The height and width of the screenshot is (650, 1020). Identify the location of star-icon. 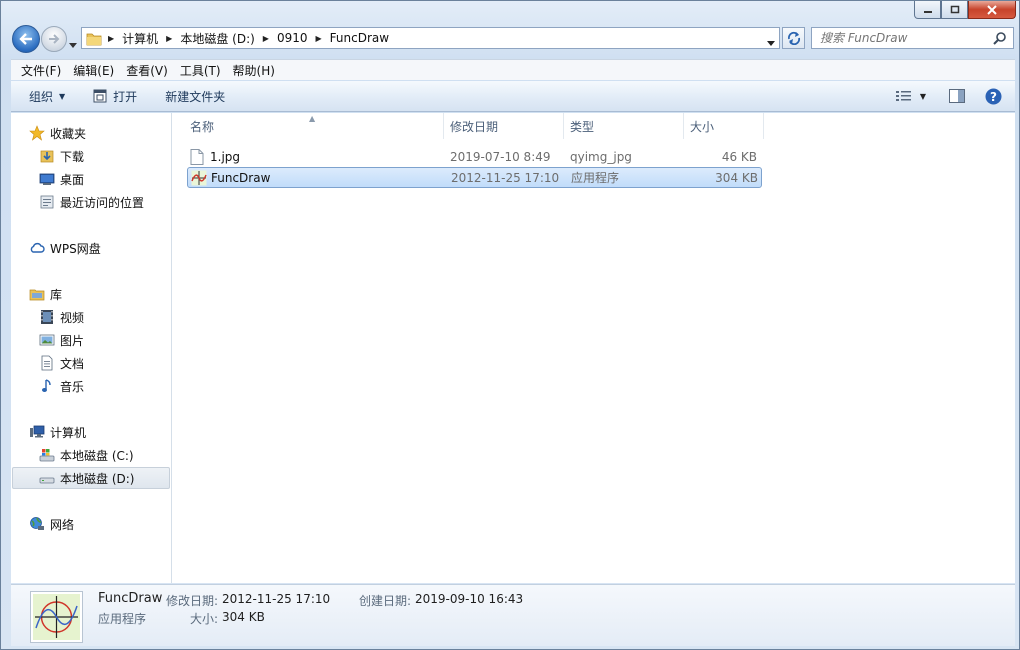
(37, 133).